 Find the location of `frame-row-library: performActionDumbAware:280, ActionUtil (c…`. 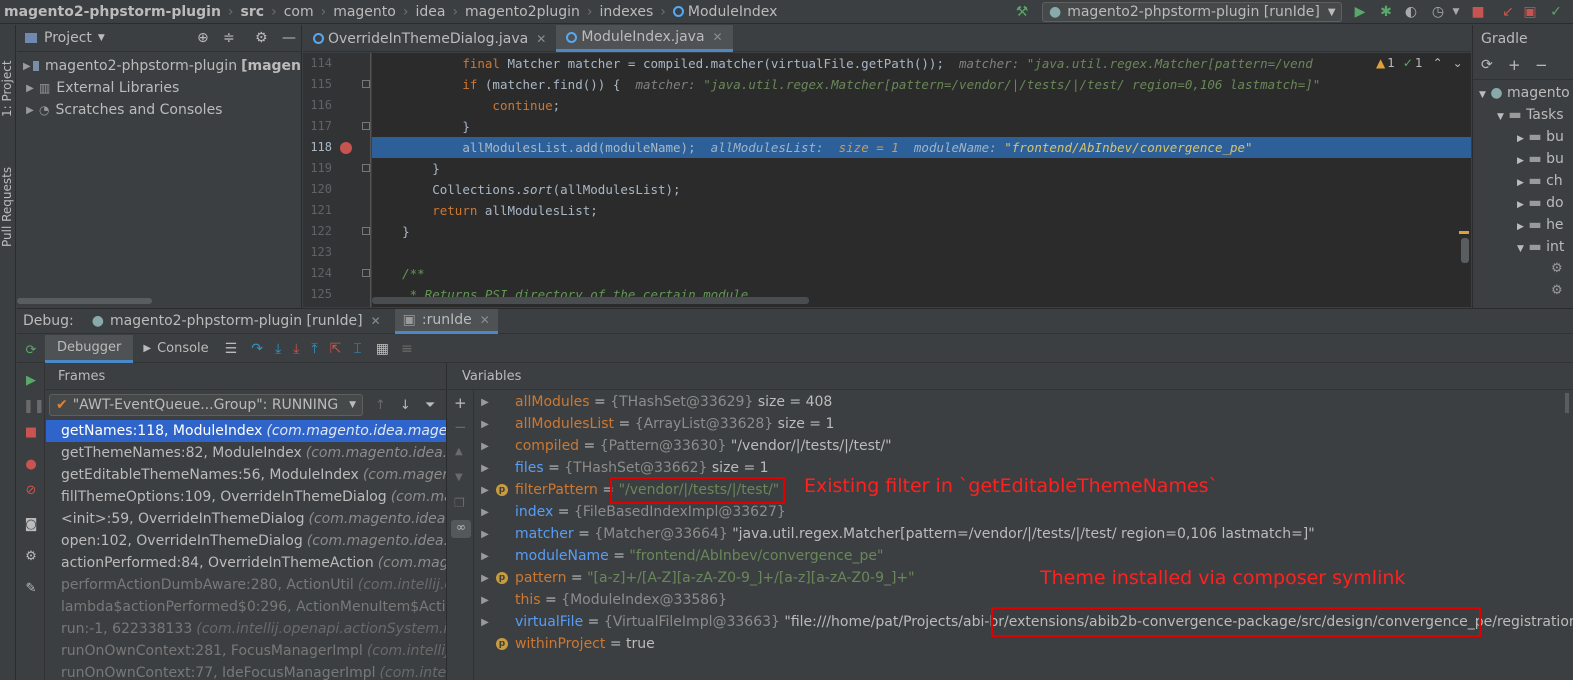

frame-row-library: performActionDumbAware:280, ActionUtil (c… is located at coordinates (246, 585).